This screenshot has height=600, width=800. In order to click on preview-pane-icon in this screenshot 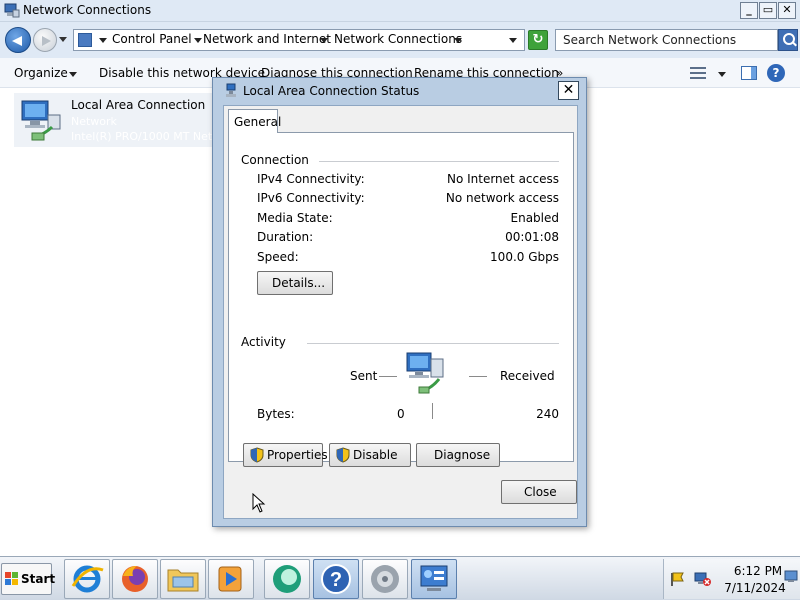, I will do `click(749, 73)`.